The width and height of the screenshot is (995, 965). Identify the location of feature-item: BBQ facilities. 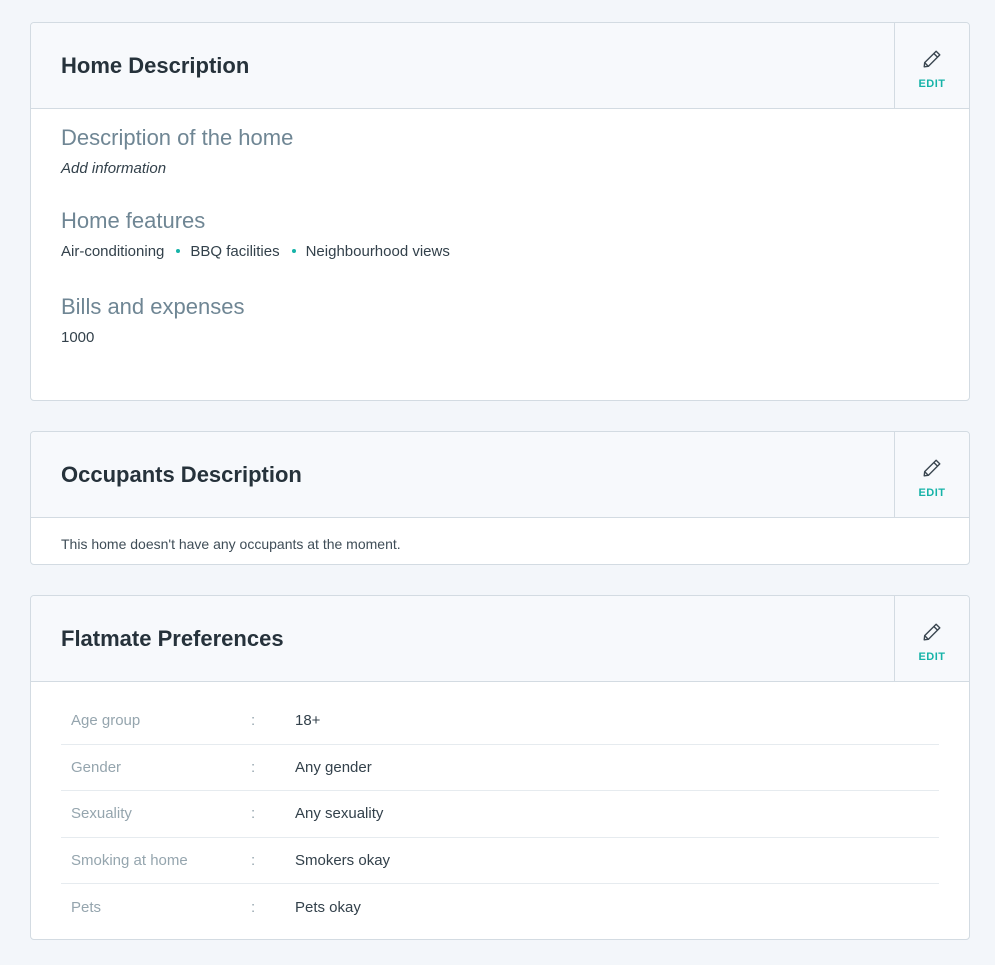
(235, 251).